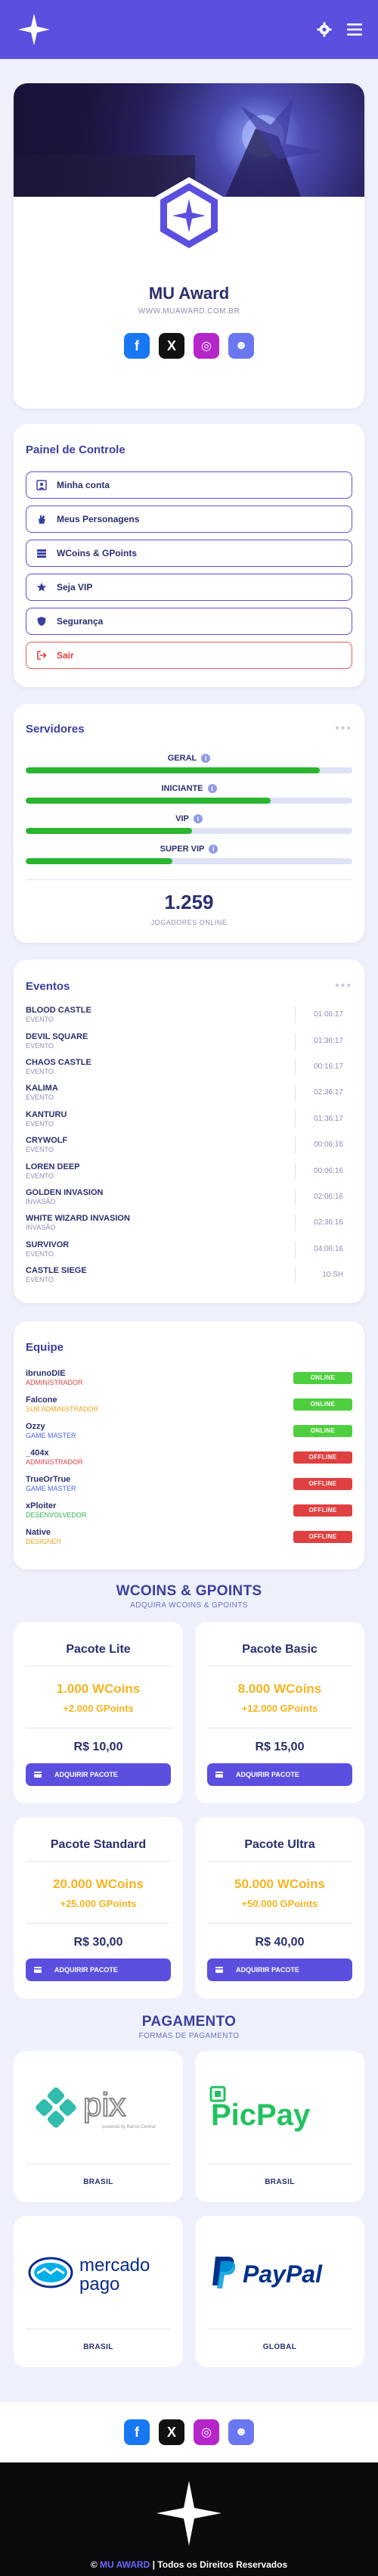 The image size is (378, 2576). What do you see at coordinates (323, 1484) in the screenshot?
I see `status-badge: OFFLINE` at bounding box center [323, 1484].